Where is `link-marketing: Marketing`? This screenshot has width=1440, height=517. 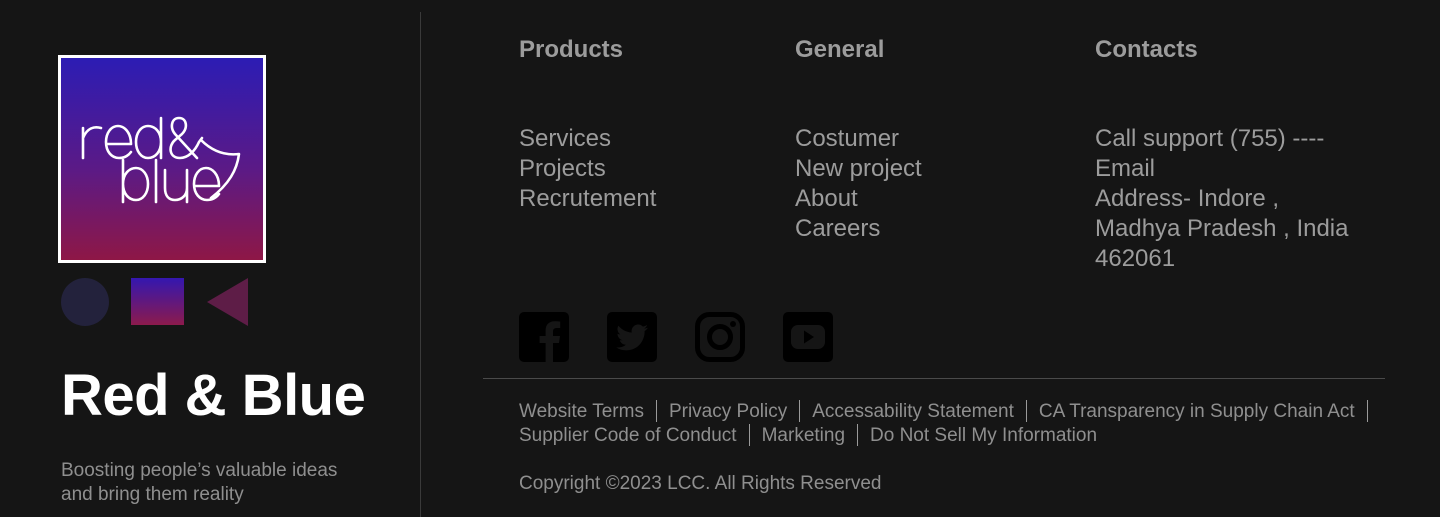
link-marketing: Marketing is located at coordinates (803, 435).